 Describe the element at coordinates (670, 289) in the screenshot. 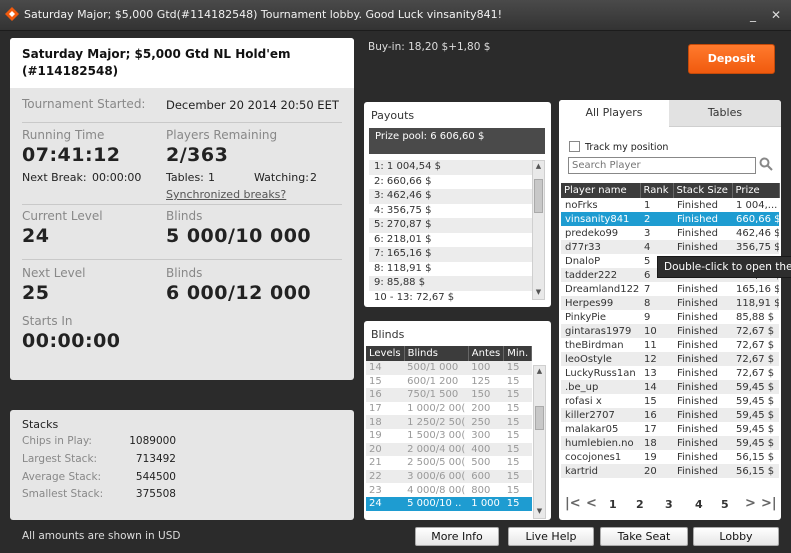

I see `table-row: Dreamland122 7 Finished 165,16 $` at that location.